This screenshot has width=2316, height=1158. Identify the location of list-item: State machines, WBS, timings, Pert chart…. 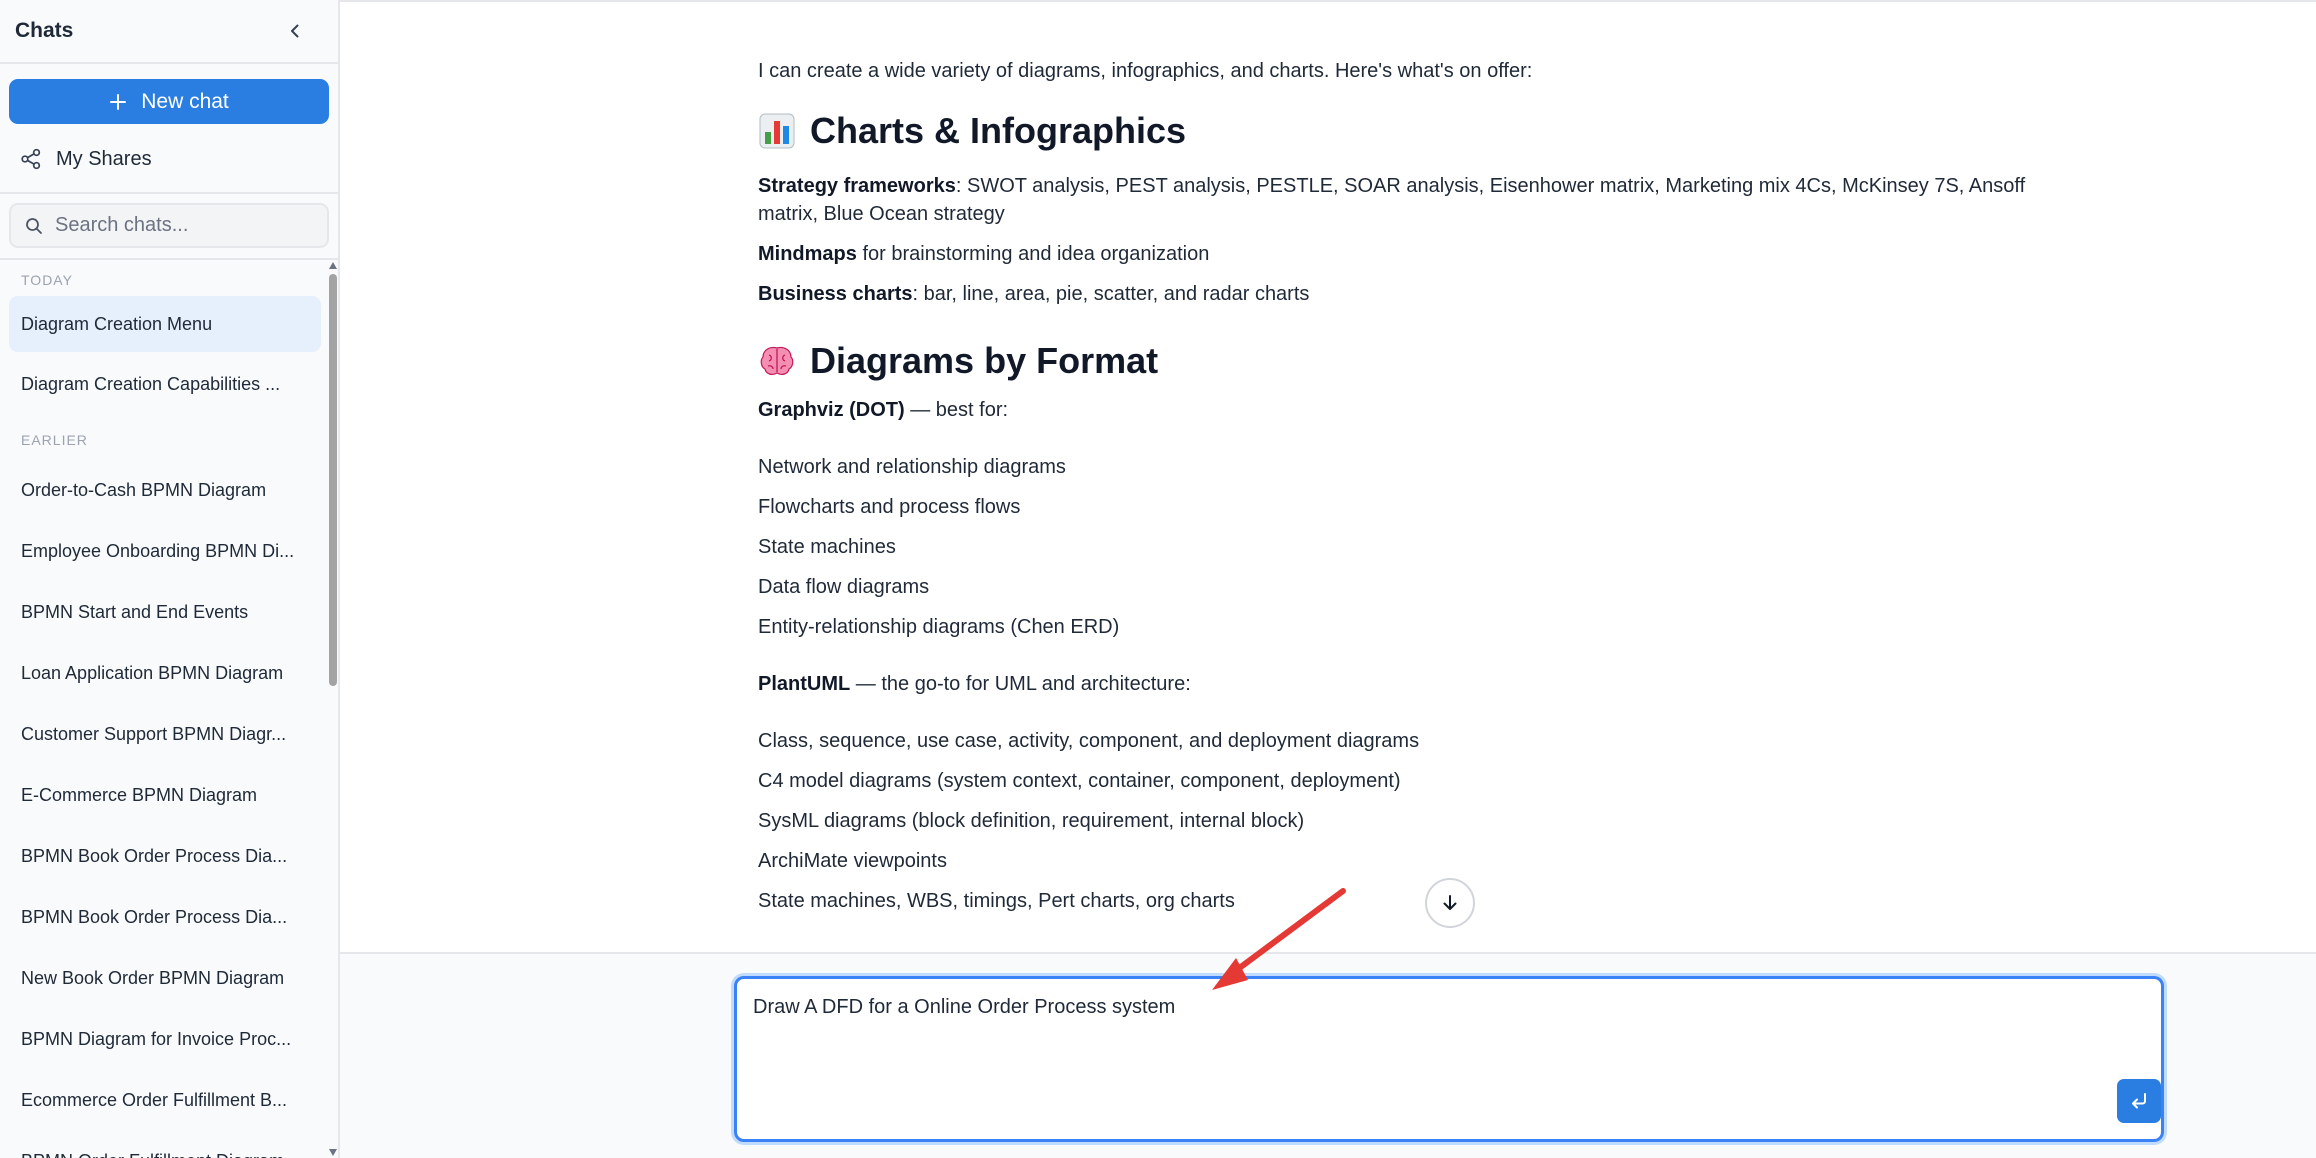
(996, 901).